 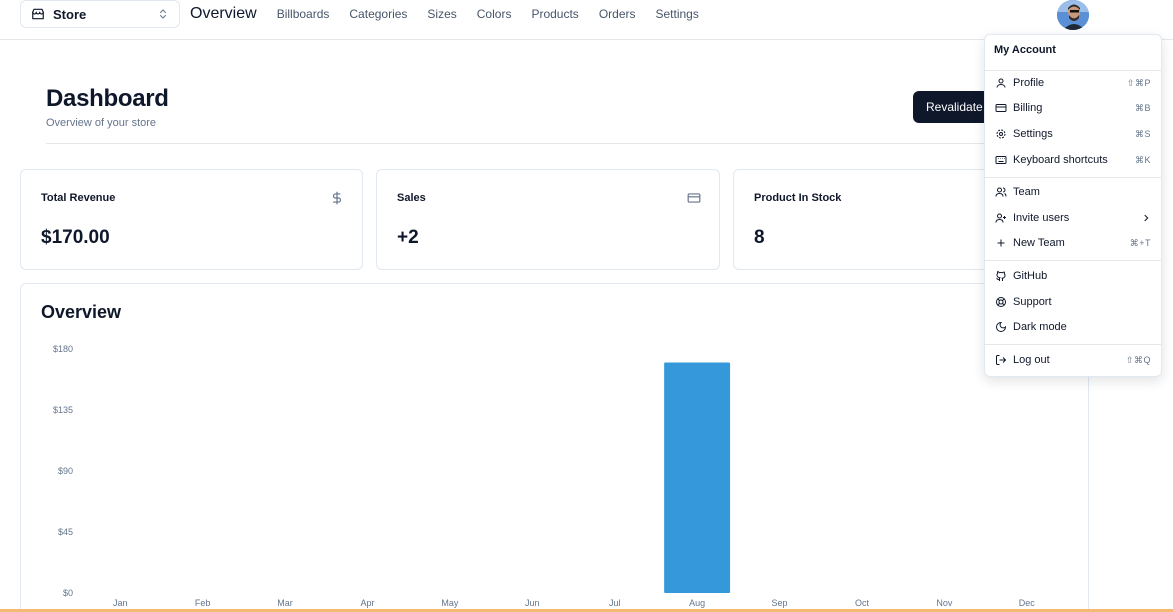 I want to click on page-subtitle: Overview of your store, so click(x=101, y=123).